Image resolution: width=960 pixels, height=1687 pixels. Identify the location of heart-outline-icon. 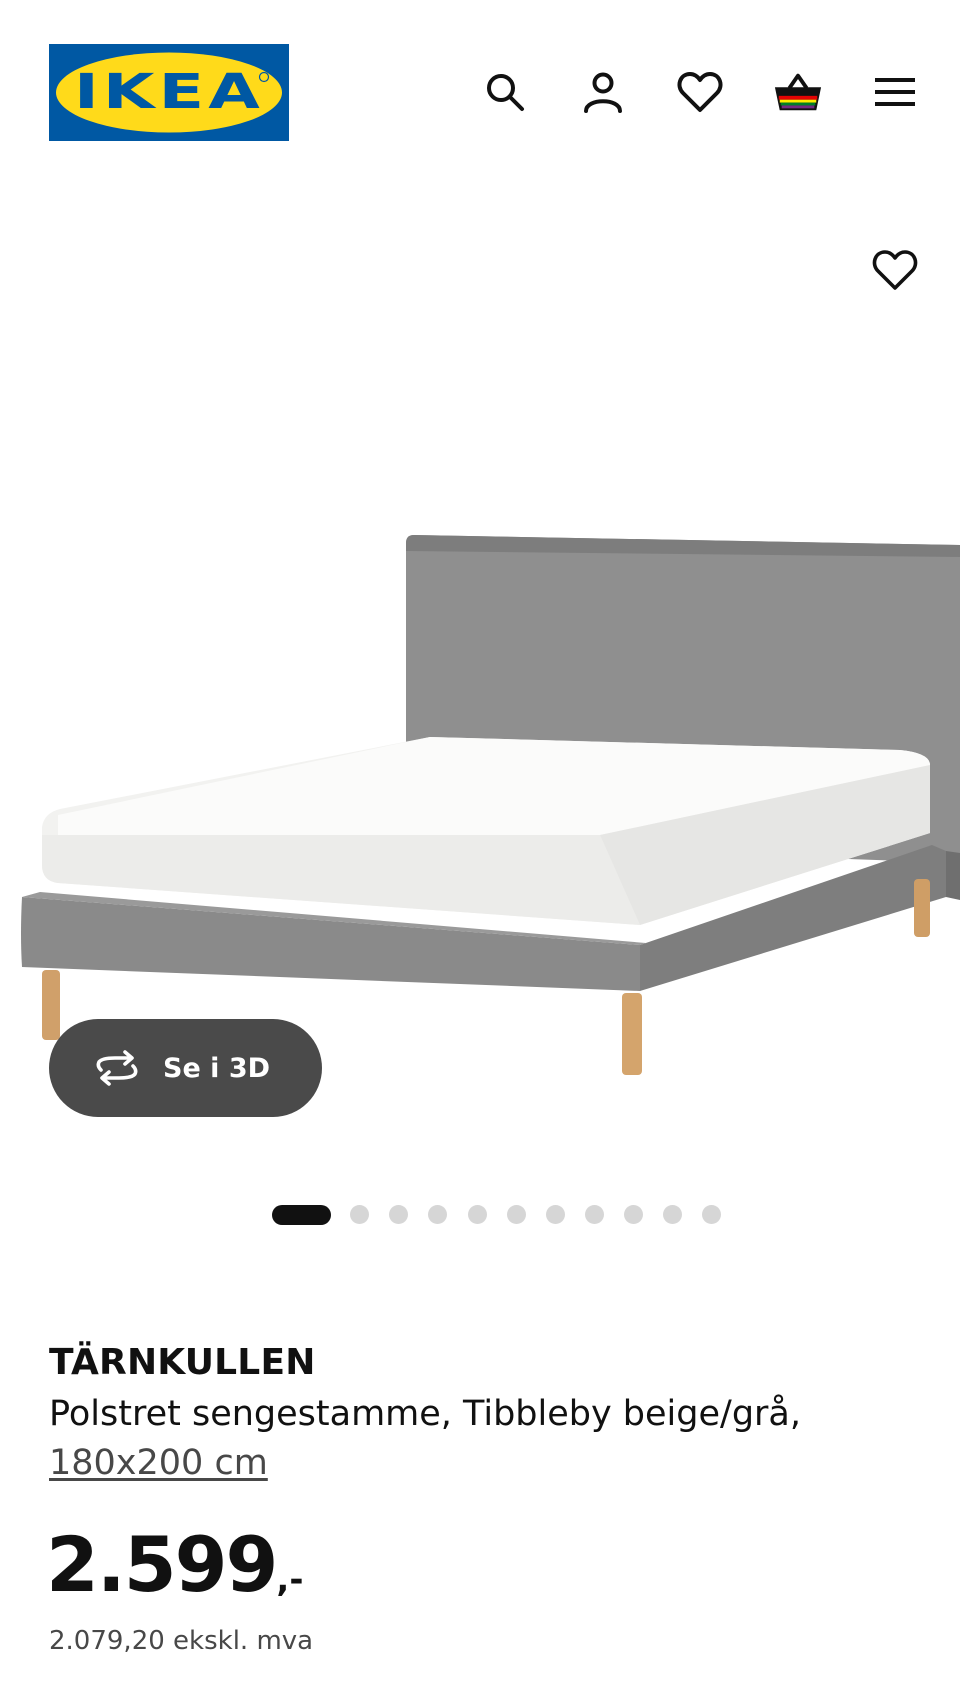
(895, 270).